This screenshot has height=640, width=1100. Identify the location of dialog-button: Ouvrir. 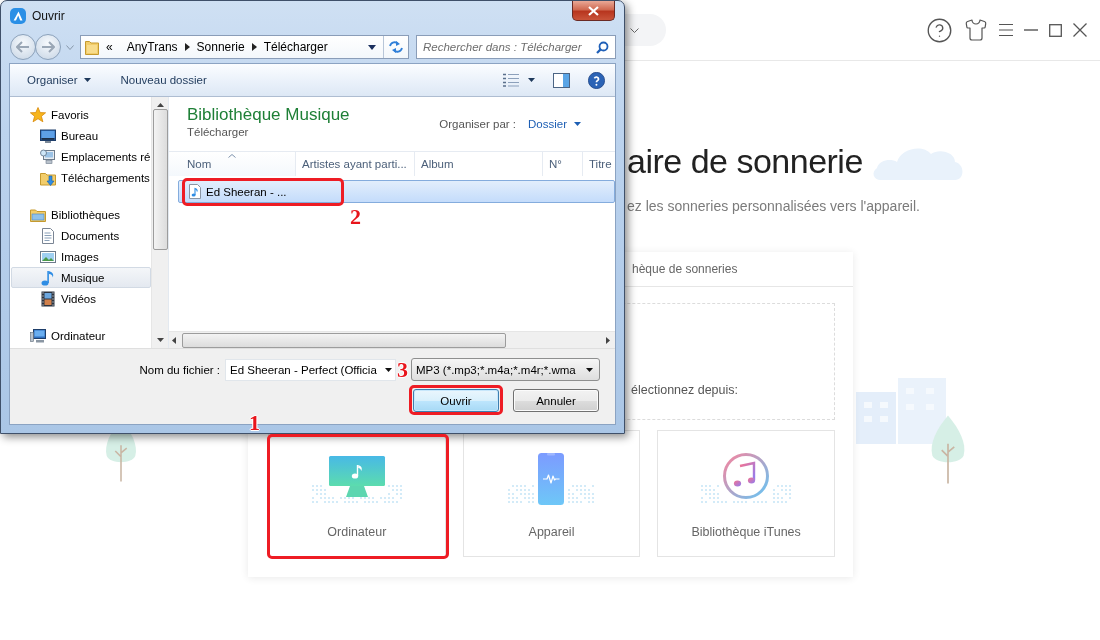
(456, 400).